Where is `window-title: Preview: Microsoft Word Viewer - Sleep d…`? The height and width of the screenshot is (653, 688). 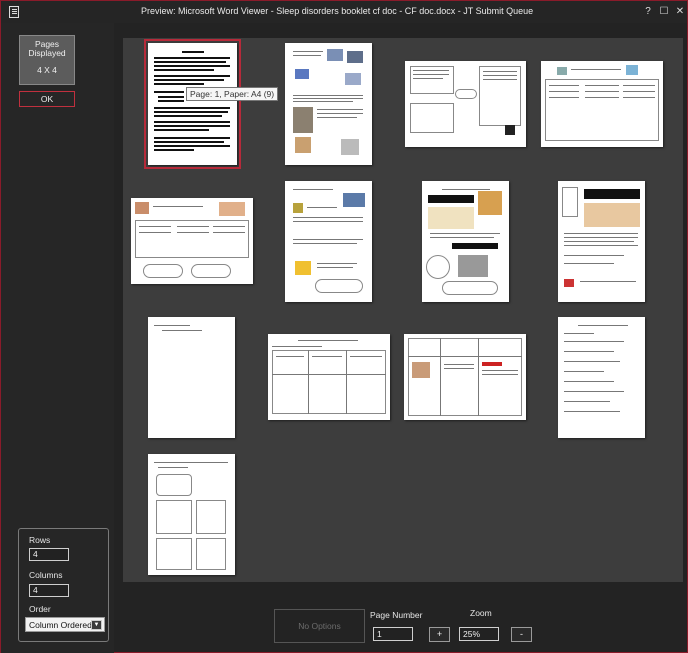
window-title: Preview: Microsoft Word Viewer - Sleep d… is located at coordinates (337, 11).